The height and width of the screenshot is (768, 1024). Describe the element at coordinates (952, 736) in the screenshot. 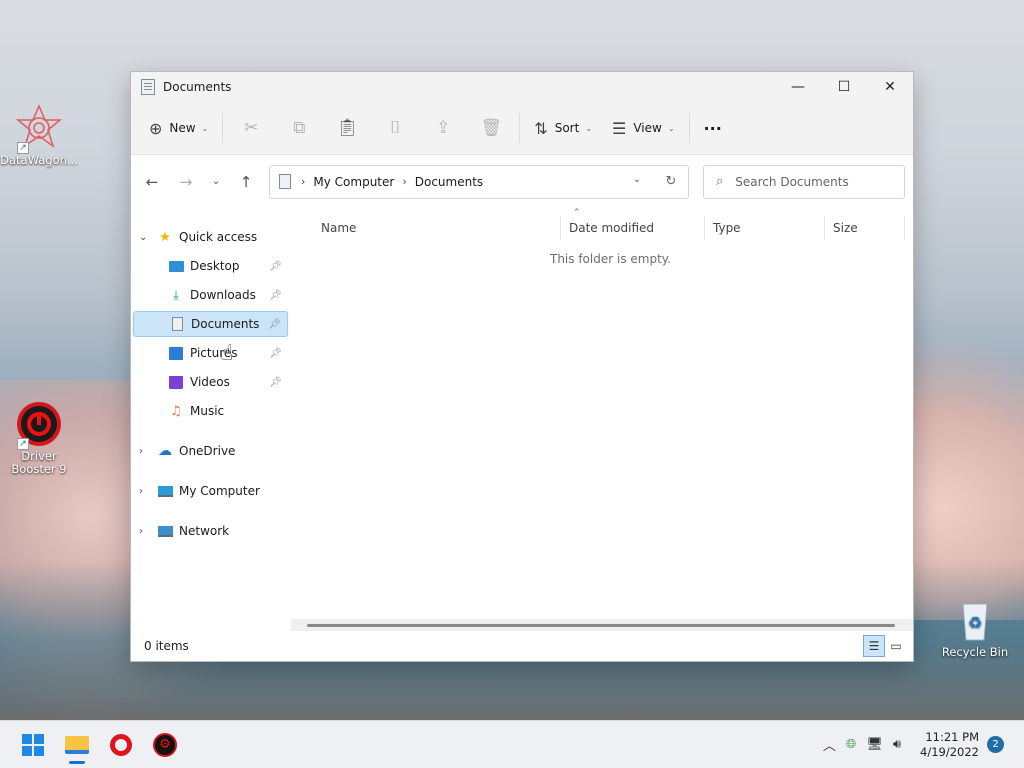

I see `clock-time: 11:21 PM` at that location.